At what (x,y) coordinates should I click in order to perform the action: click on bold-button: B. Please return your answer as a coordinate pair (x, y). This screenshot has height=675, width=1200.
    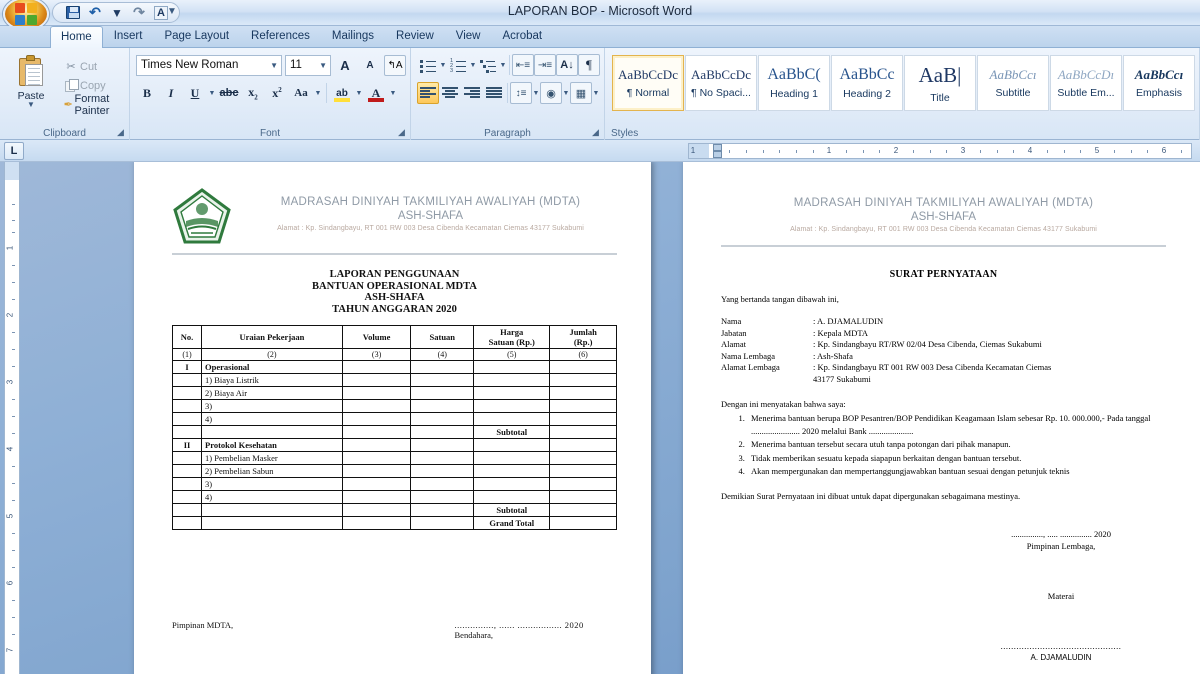
    Looking at the image, I should click on (147, 93).